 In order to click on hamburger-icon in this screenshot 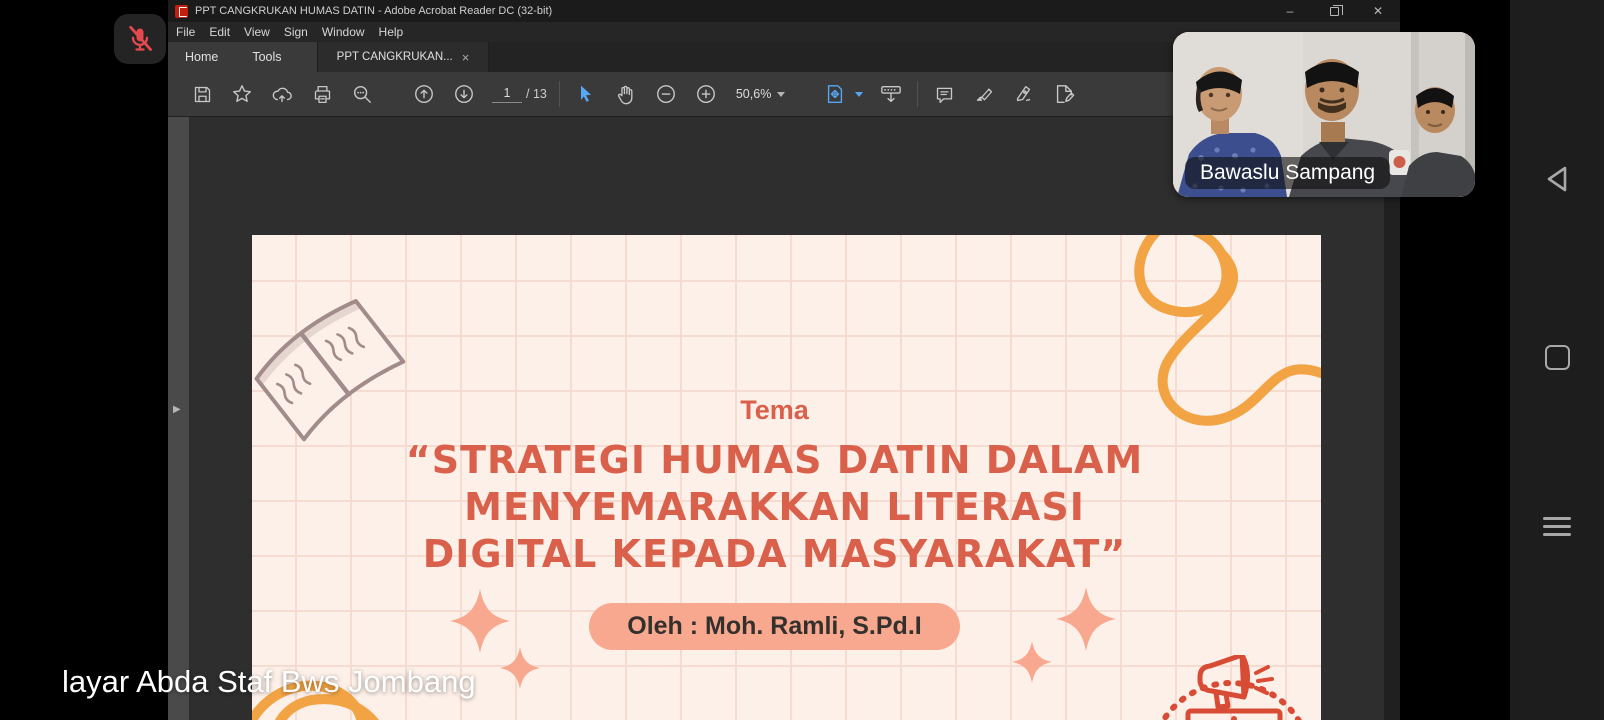, I will do `click(1557, 526)`.